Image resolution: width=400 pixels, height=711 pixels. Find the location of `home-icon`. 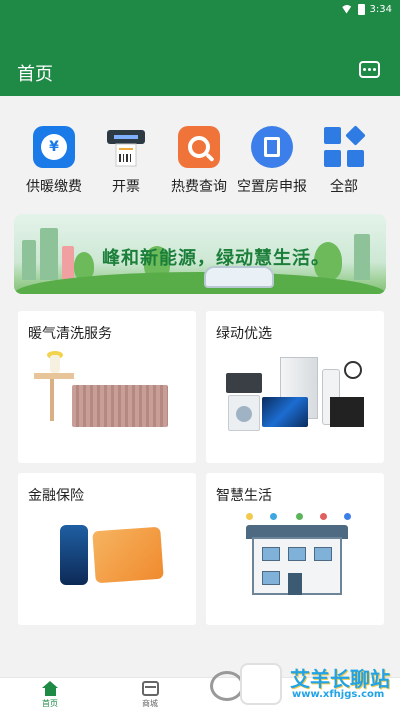

home-icon is located at coordinates (50, 688).